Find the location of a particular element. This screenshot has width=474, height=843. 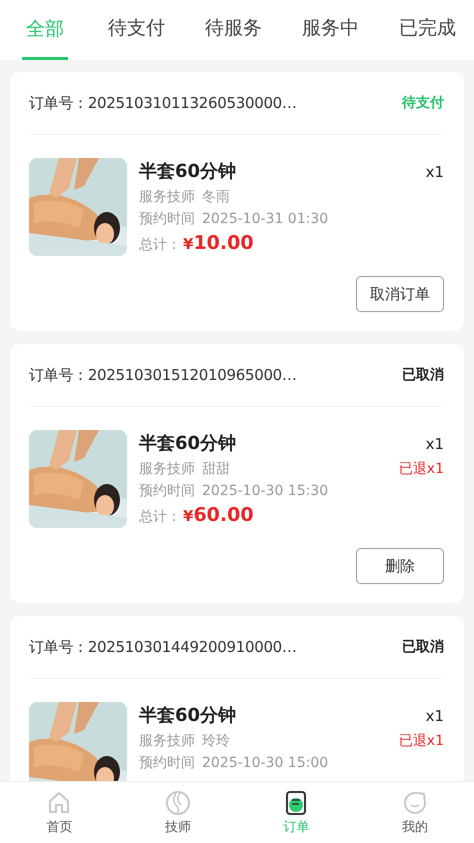

smile-icon is located at coordinates (415, 803).